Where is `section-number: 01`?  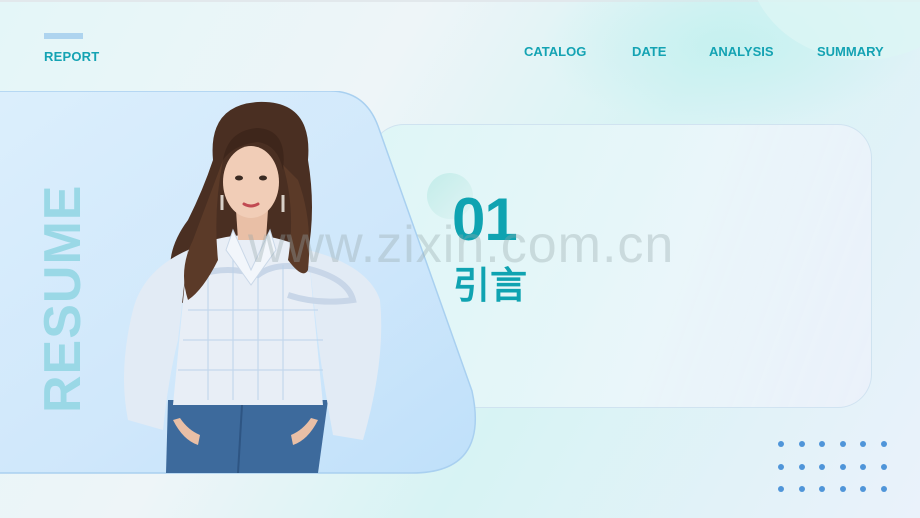
section-number: 01 is located at coordinates (485, 219).